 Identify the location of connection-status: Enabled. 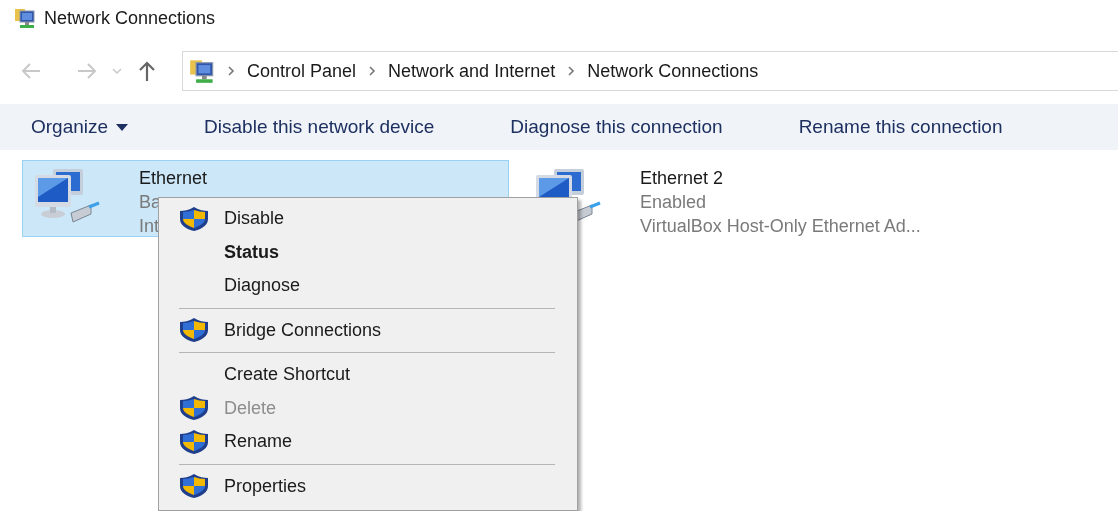
(673, 202).